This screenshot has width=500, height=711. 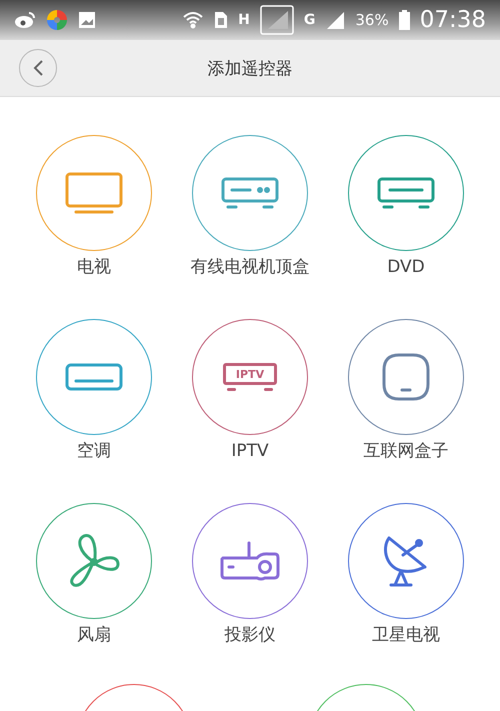 I want to click on device-button: IPTV, so click(x=250, y=377).